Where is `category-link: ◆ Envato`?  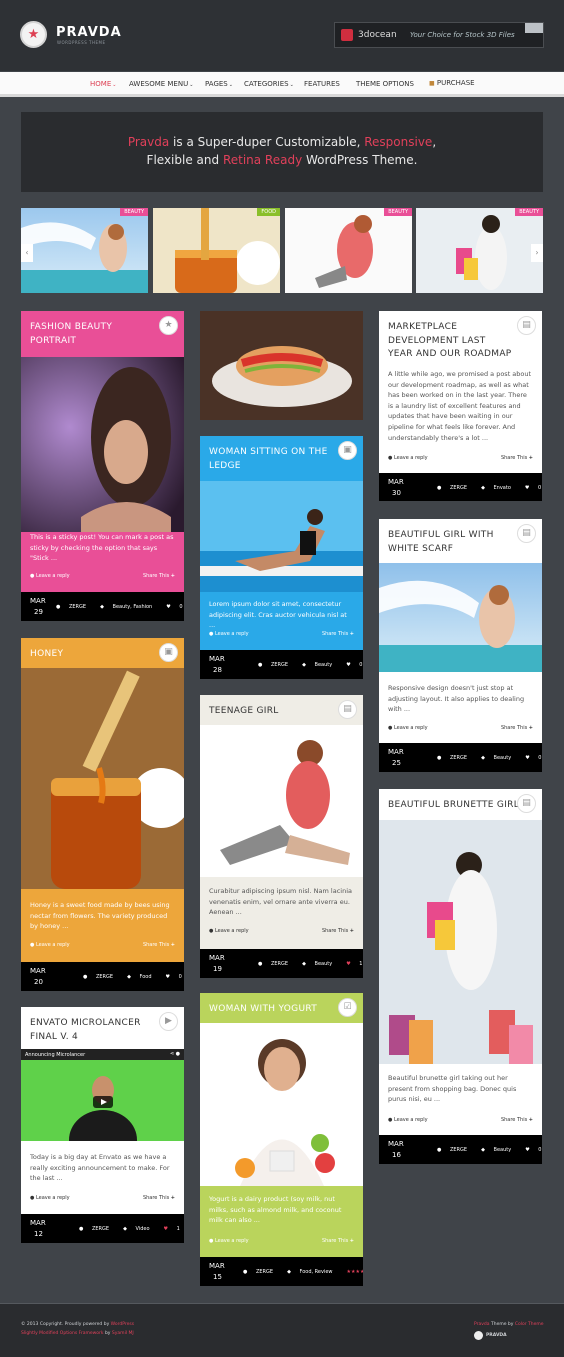 category-link: ◆ Envato is located at coordinates (499, 488).